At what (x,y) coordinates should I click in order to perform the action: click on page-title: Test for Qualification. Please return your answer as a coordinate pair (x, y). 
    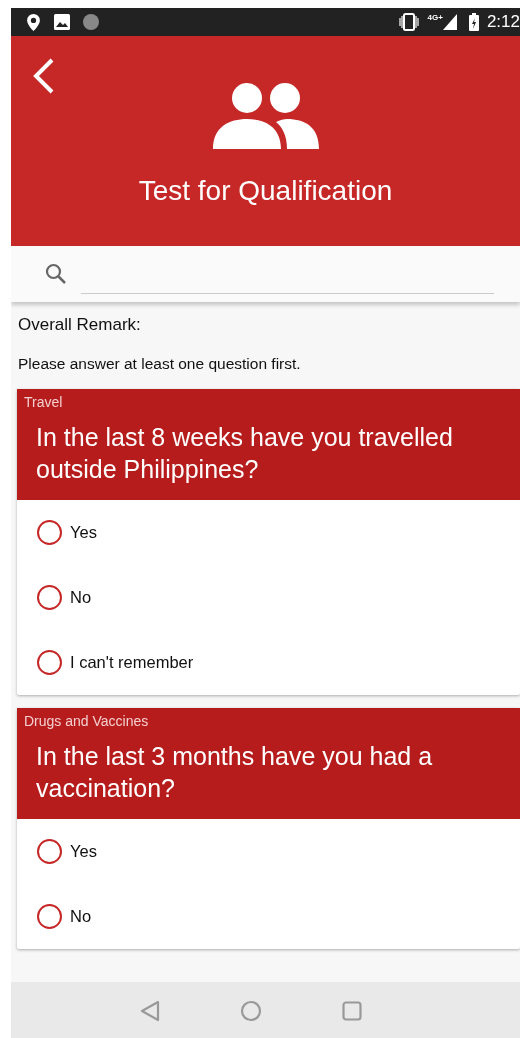
    Looking at the image, I should click on (265, 191).